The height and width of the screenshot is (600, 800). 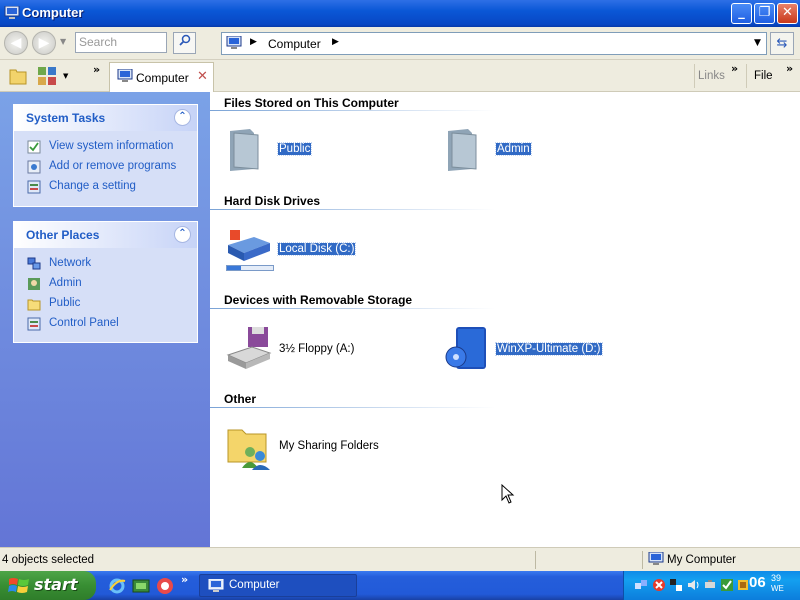 What do you see at coordinates (105, 304) in the screenshot?
I see `place-public: Public` at bounding box center [105, 304].